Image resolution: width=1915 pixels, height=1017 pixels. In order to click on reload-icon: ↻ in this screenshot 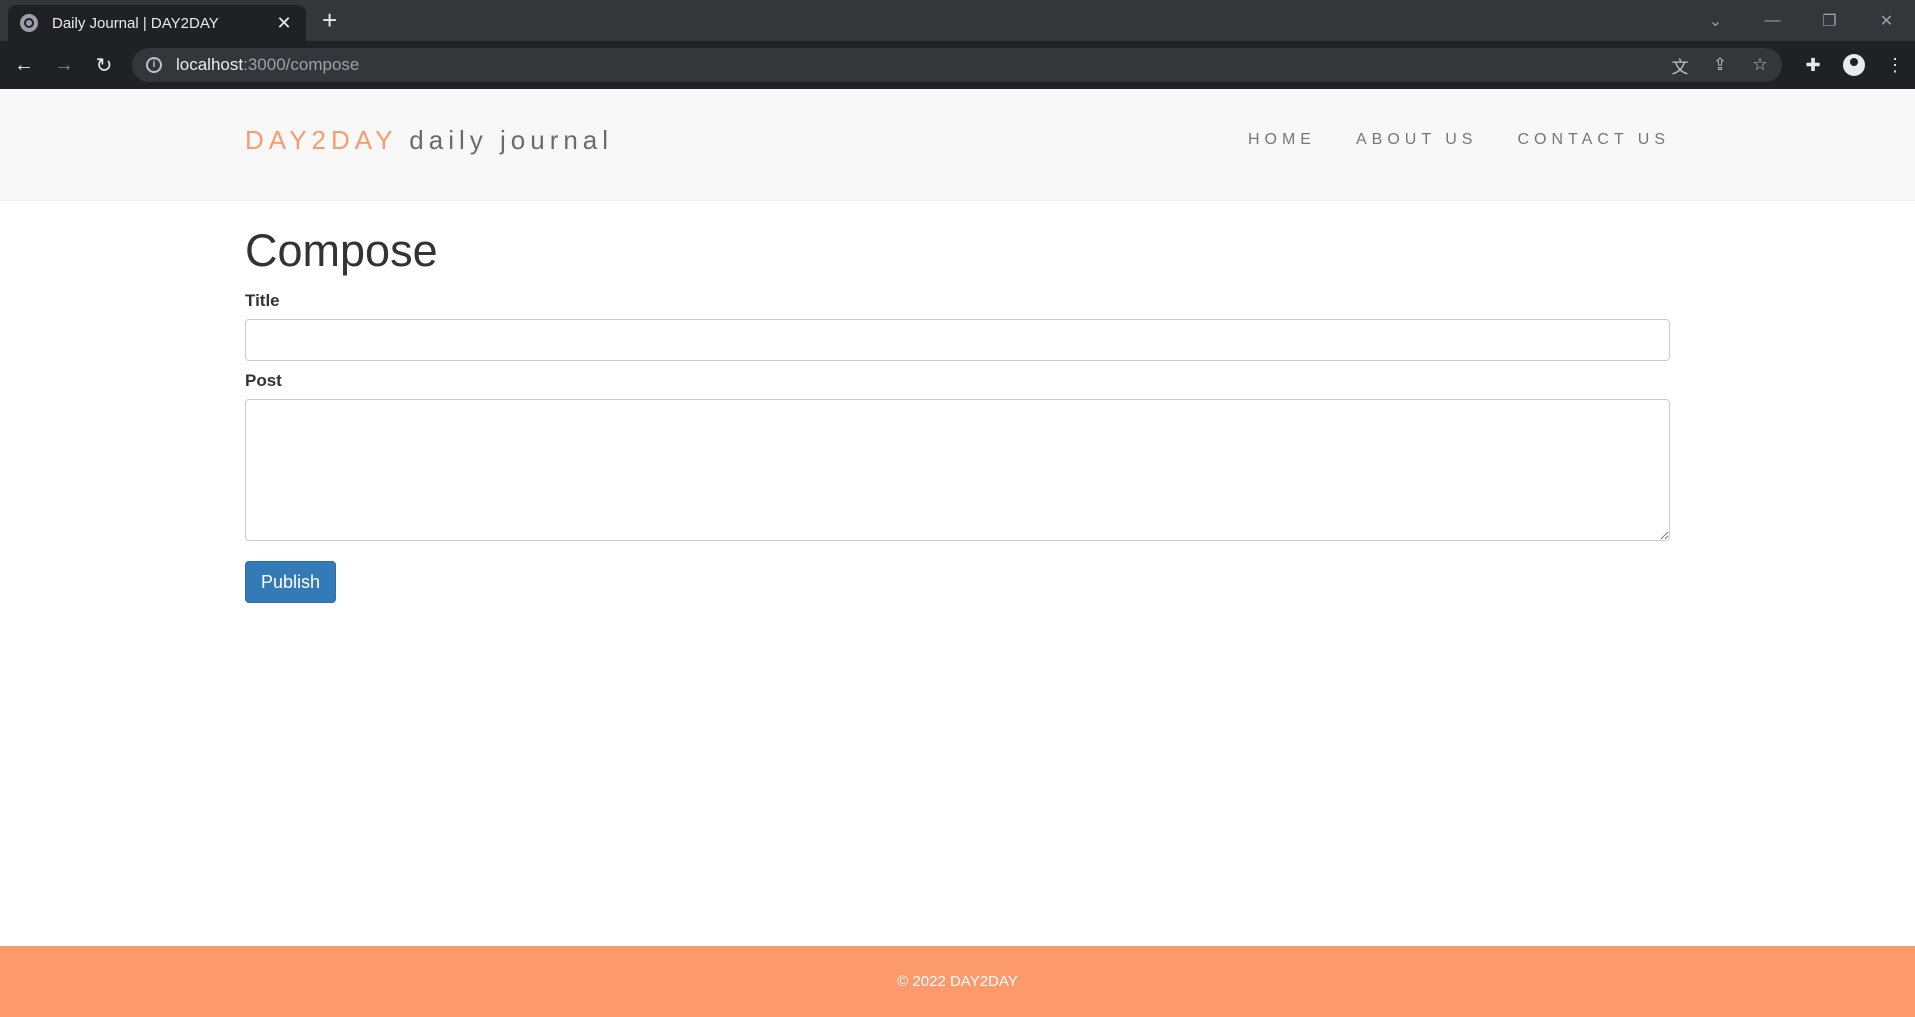, I will do `click(104, 65)`.